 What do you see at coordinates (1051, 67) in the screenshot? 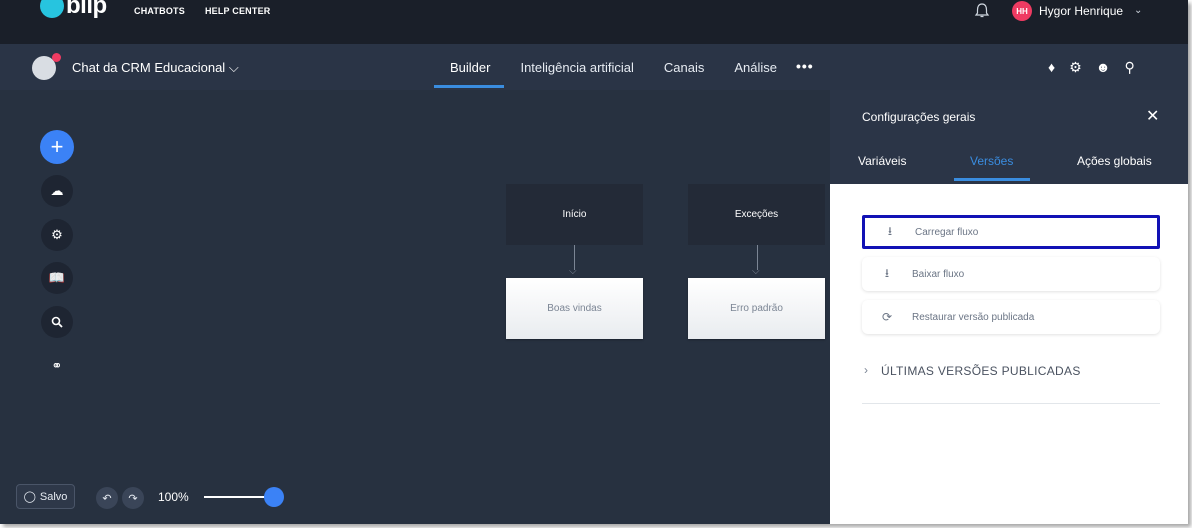
I see `puzzle-icon: ♦` at bounding box center [1051, 67].